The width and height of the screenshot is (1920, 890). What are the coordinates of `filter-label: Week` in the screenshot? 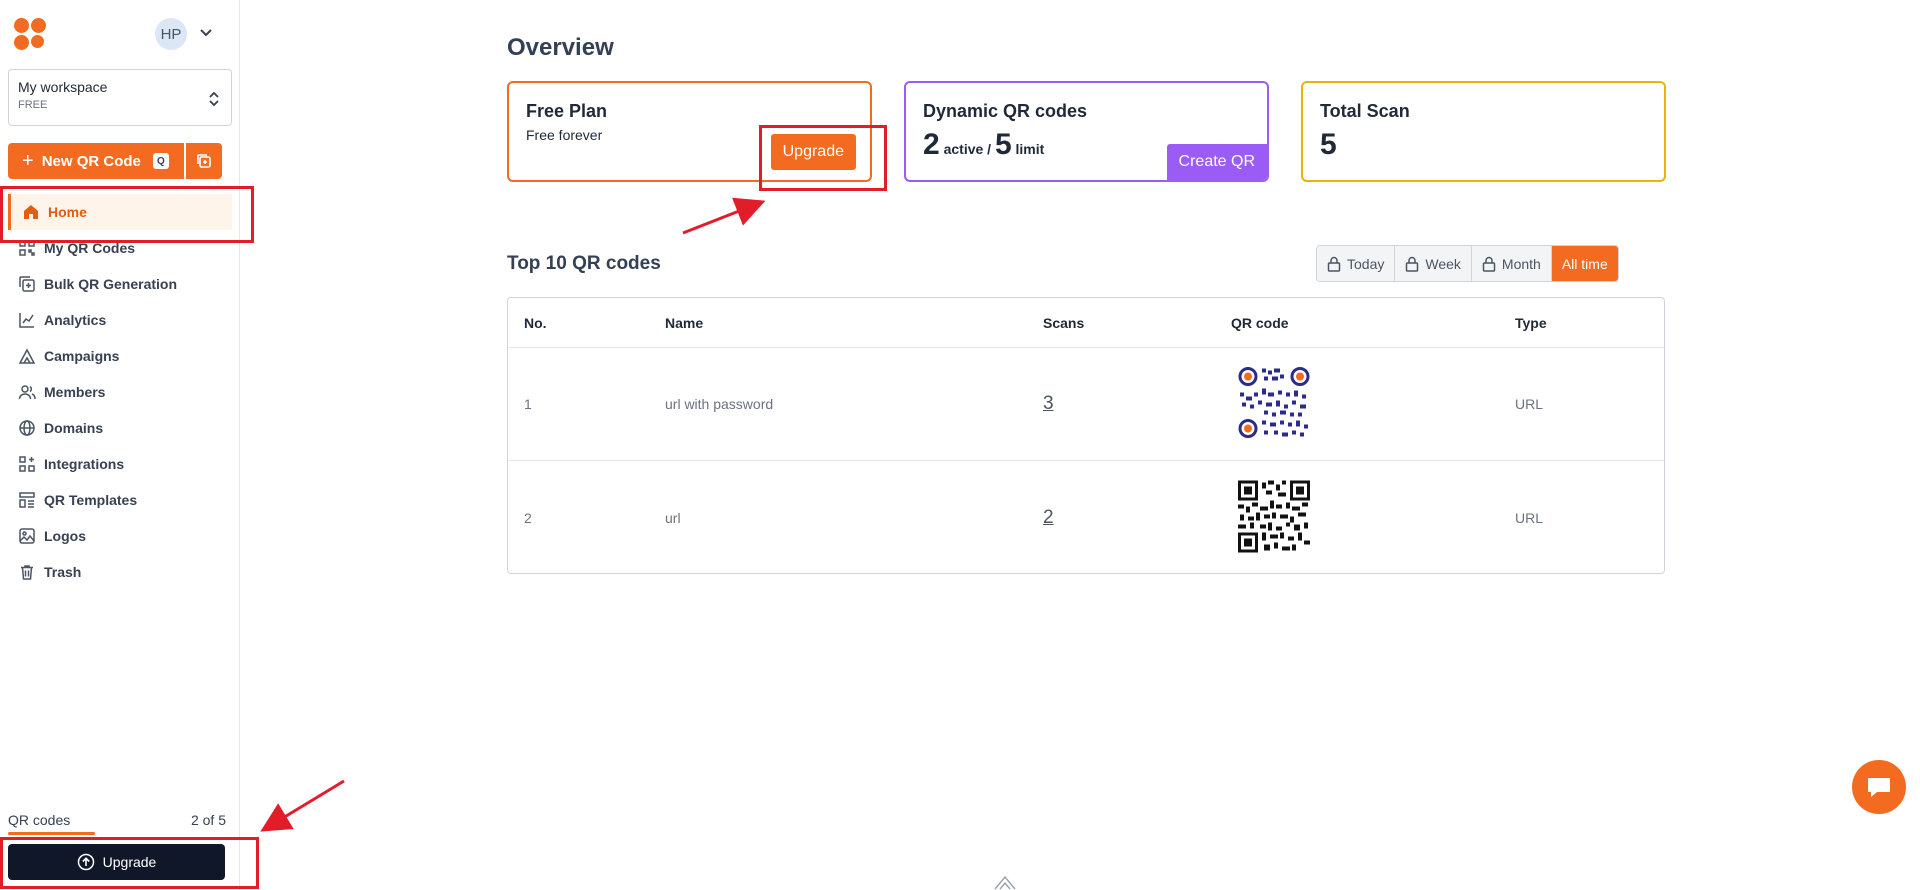 It's located at (1443, 263).